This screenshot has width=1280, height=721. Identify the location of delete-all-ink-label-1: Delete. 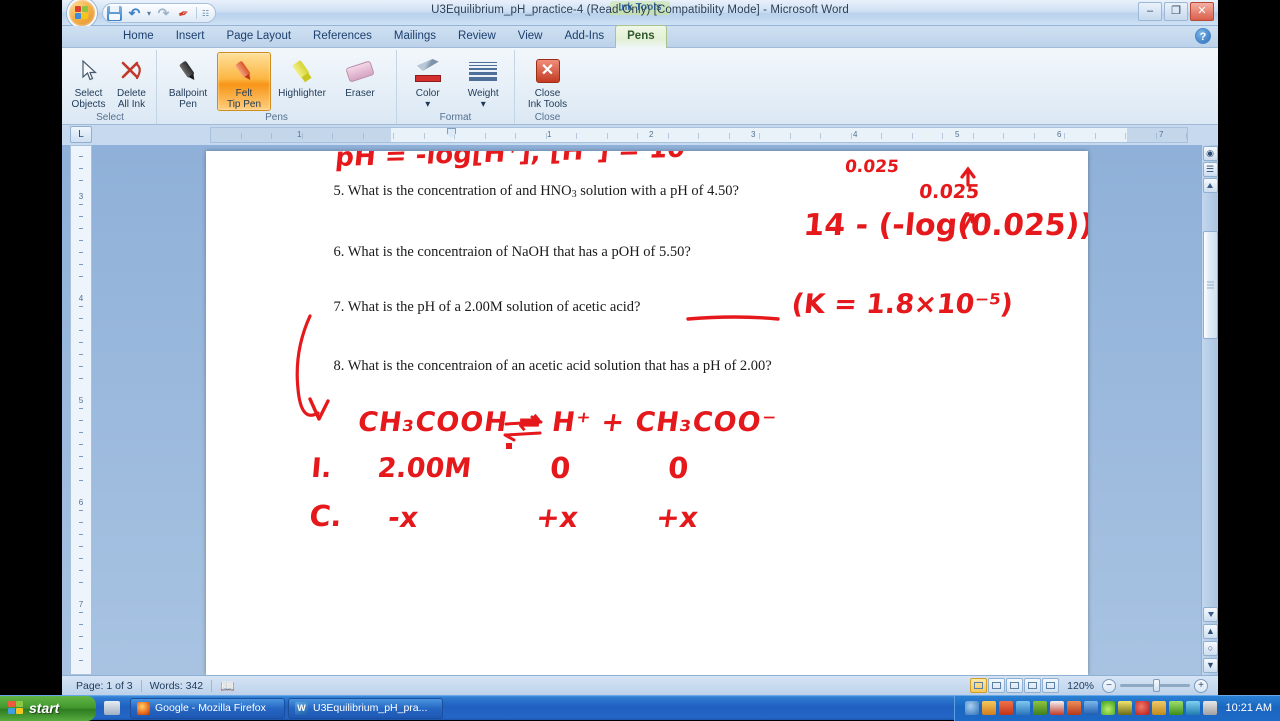
(131, 93).